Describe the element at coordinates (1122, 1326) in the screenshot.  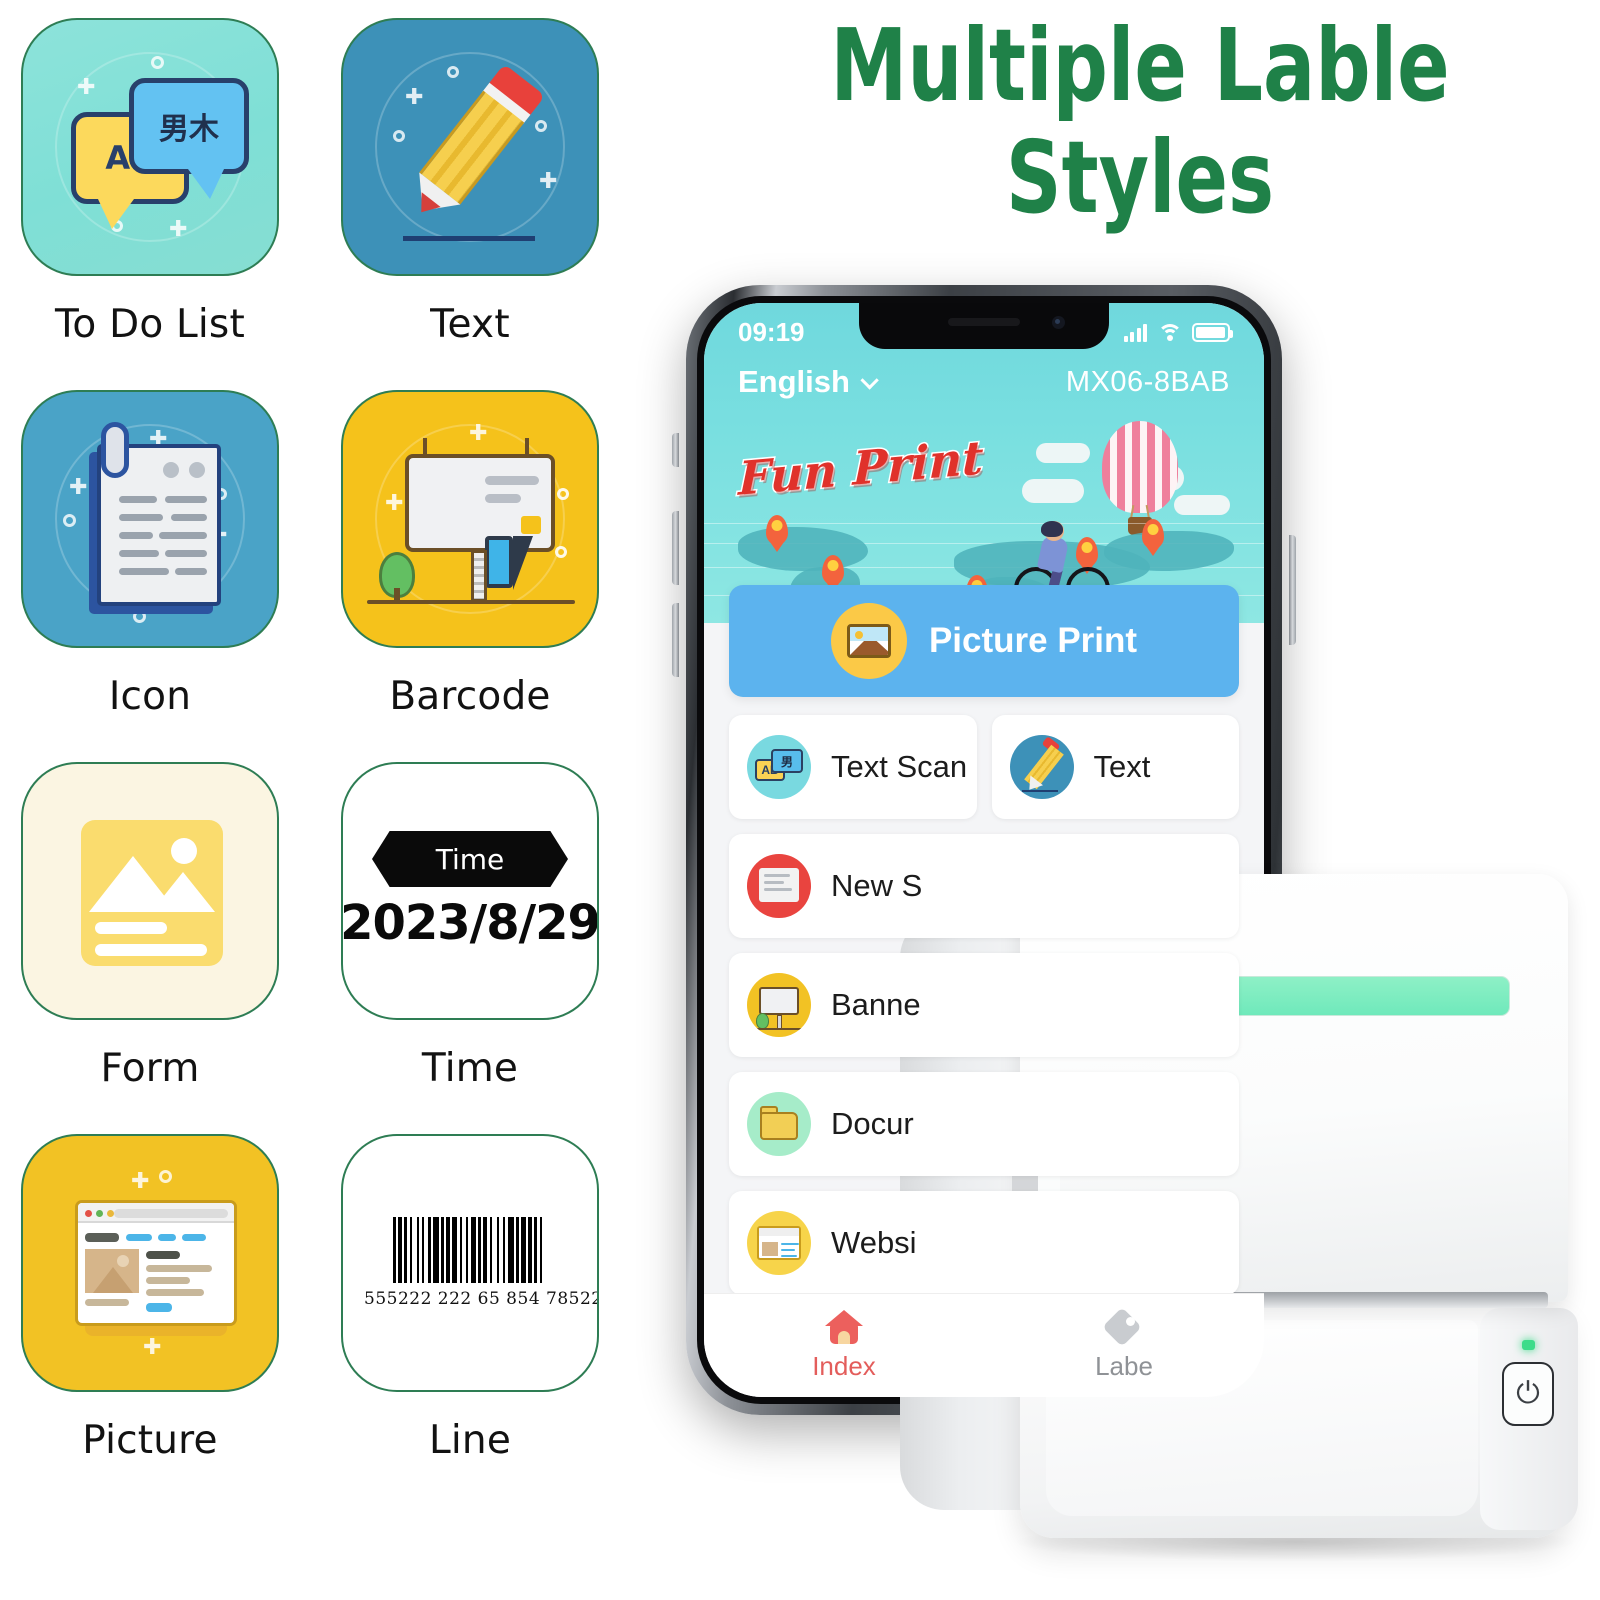
I see `tag-icon` at that location.